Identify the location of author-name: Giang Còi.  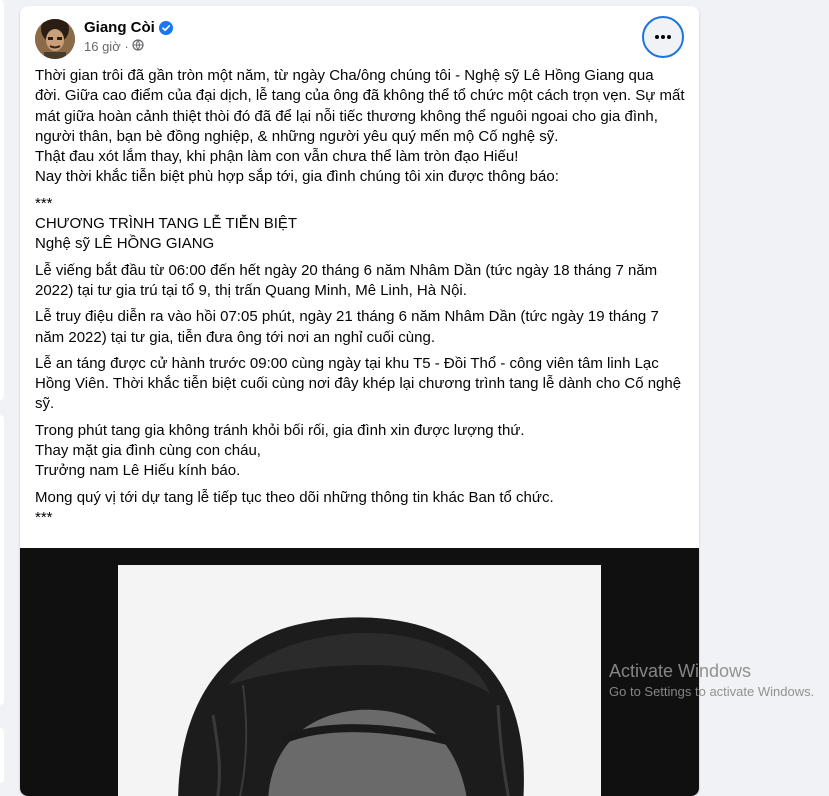
(119, 27).